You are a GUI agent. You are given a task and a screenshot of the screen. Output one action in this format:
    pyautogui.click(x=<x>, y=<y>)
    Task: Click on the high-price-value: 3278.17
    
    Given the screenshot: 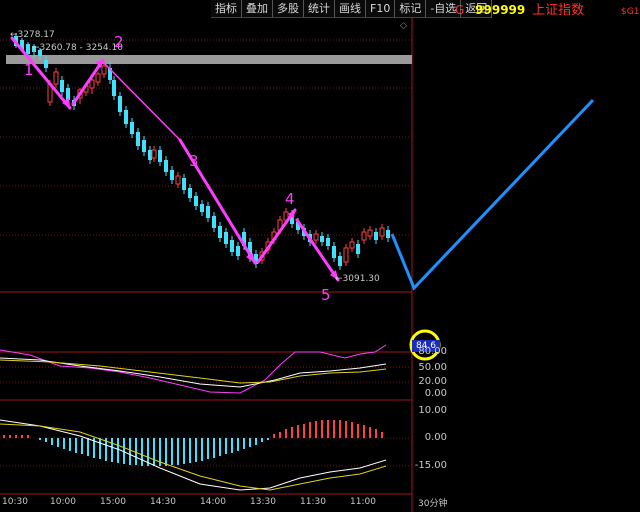 What is the action you would take?
    pyautogui.click(x=36, y=35)
    